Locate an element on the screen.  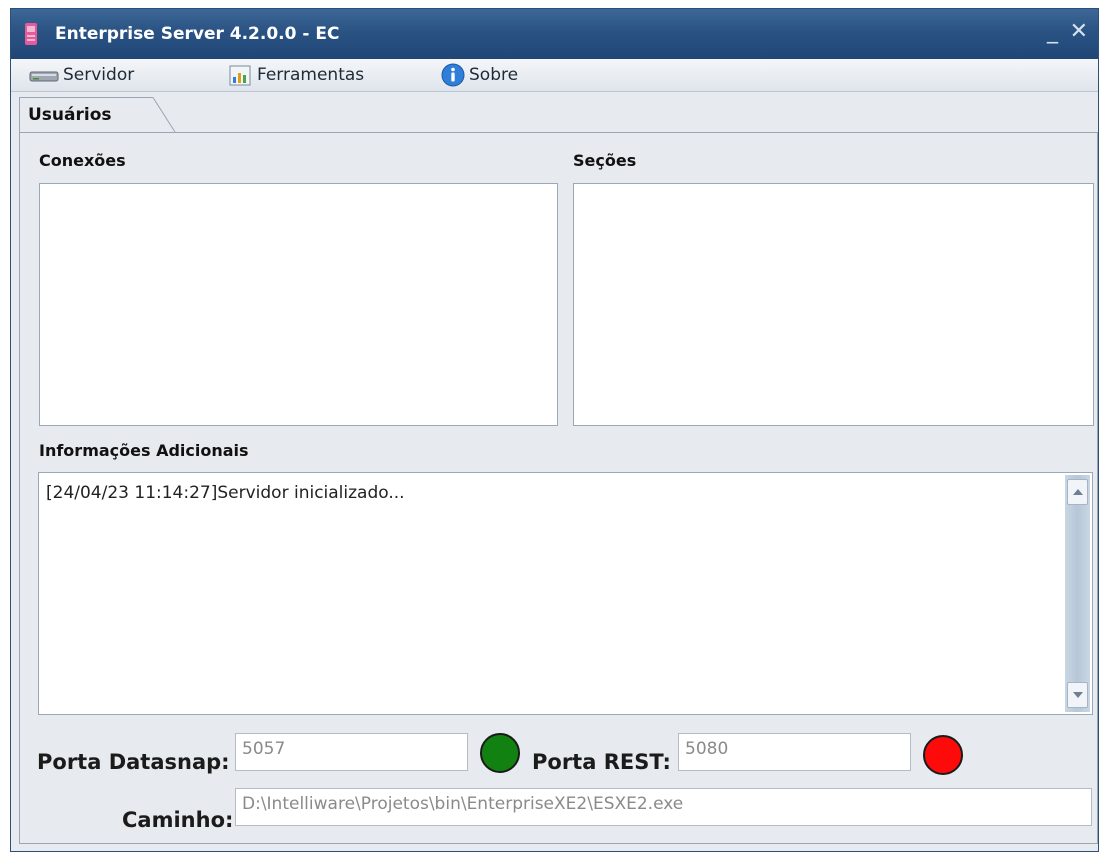
connections-label: Conexões is located at coordinates (82, 160).